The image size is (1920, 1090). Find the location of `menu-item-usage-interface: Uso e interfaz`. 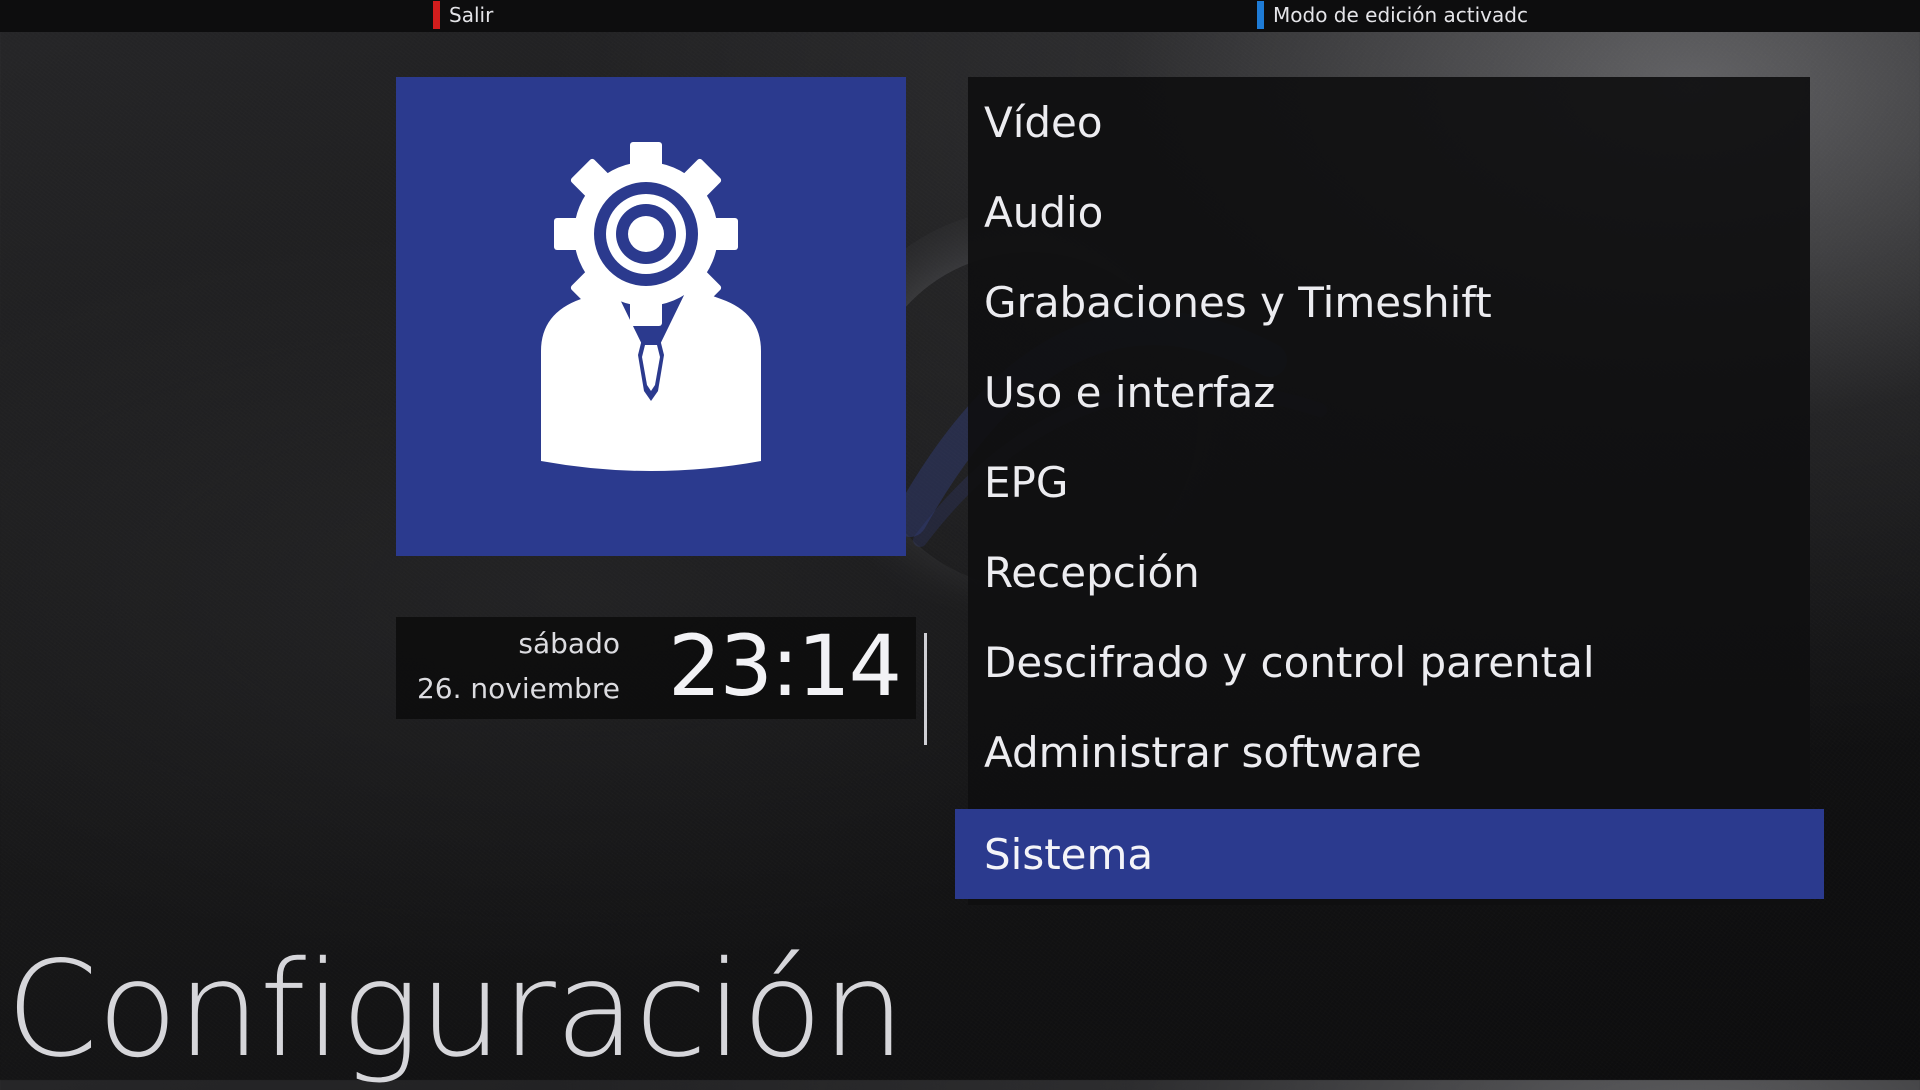

menu-item-usage-interface: Uso e interfaz is located at coordinates (1389, 392).